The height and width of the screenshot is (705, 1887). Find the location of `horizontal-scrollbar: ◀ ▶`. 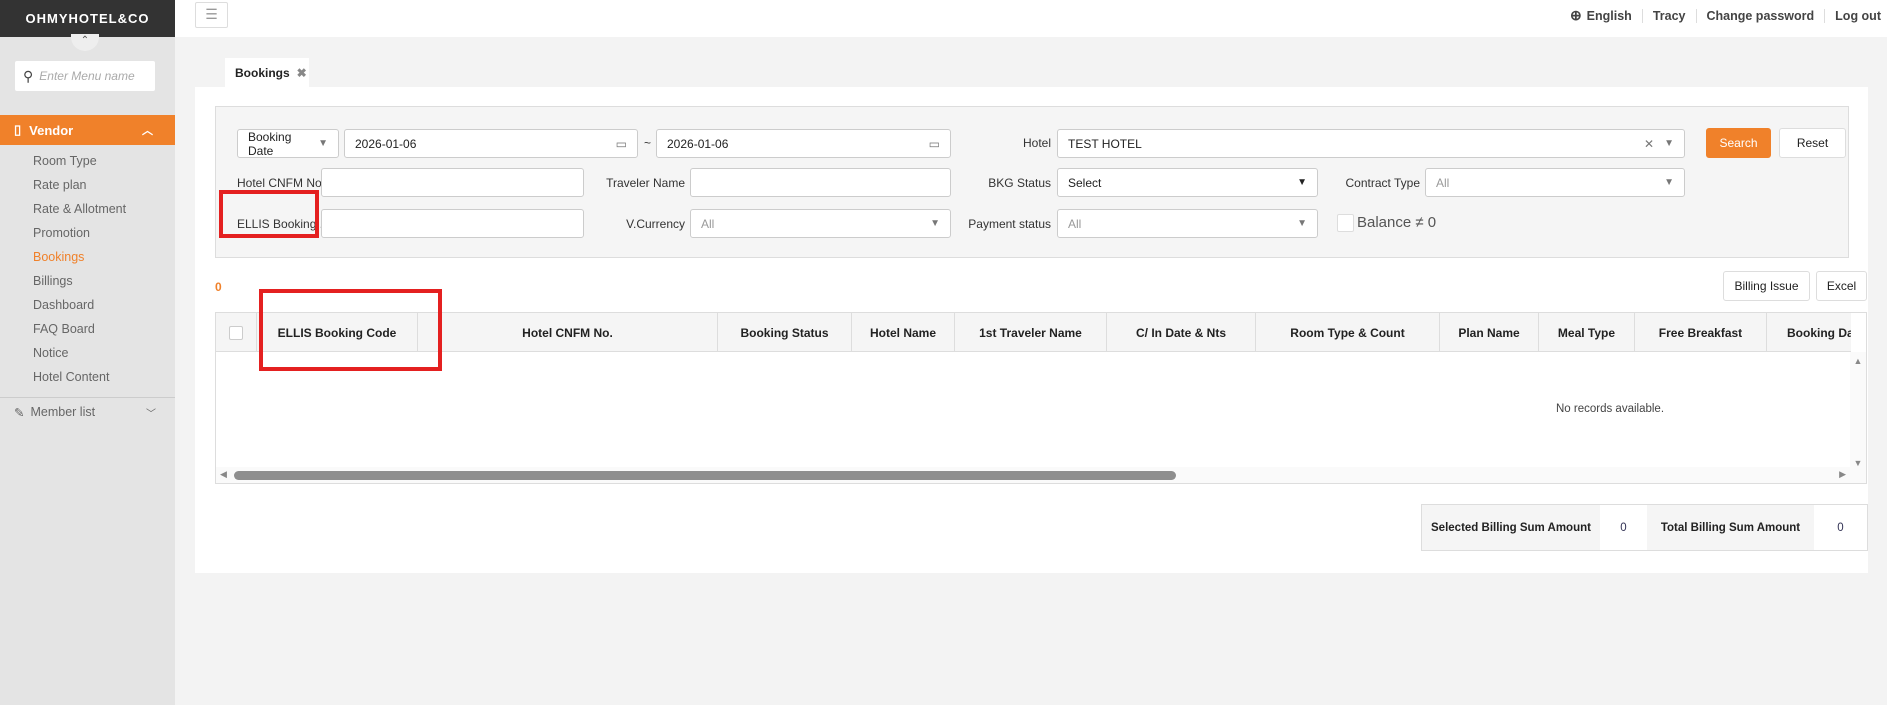

horizontal-scrollbar: ◀ ▶ is located at coordinates (1041, 475).